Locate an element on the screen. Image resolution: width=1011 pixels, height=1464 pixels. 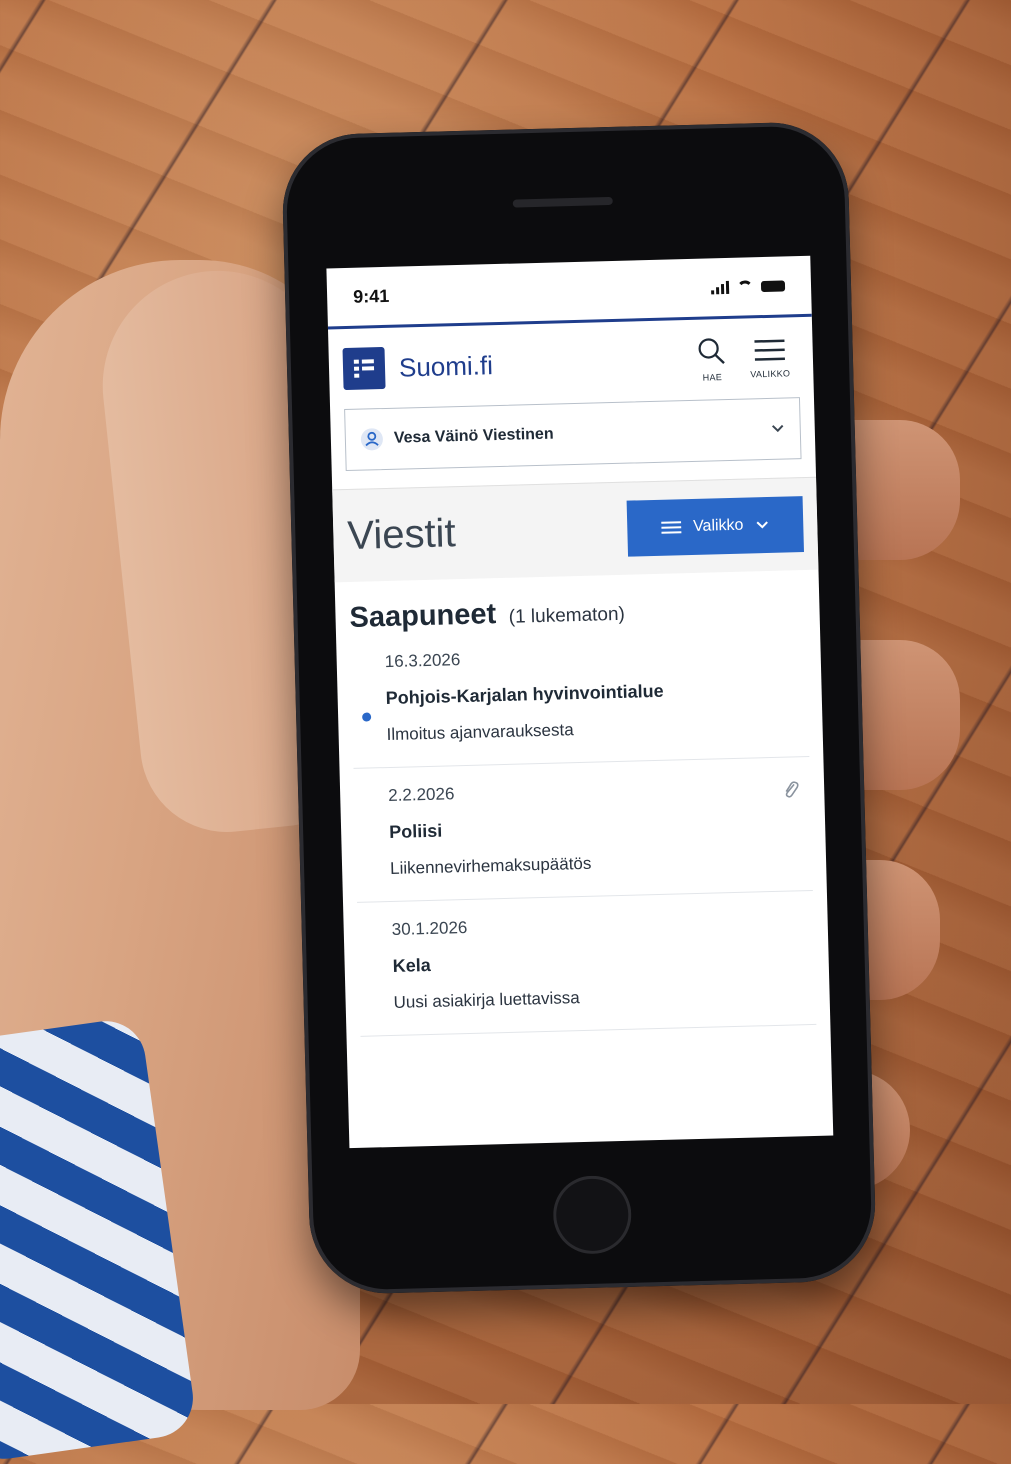
message-sender: Pohjois-Karjalan hyvinvointialue is located at coordinates (524, 694).